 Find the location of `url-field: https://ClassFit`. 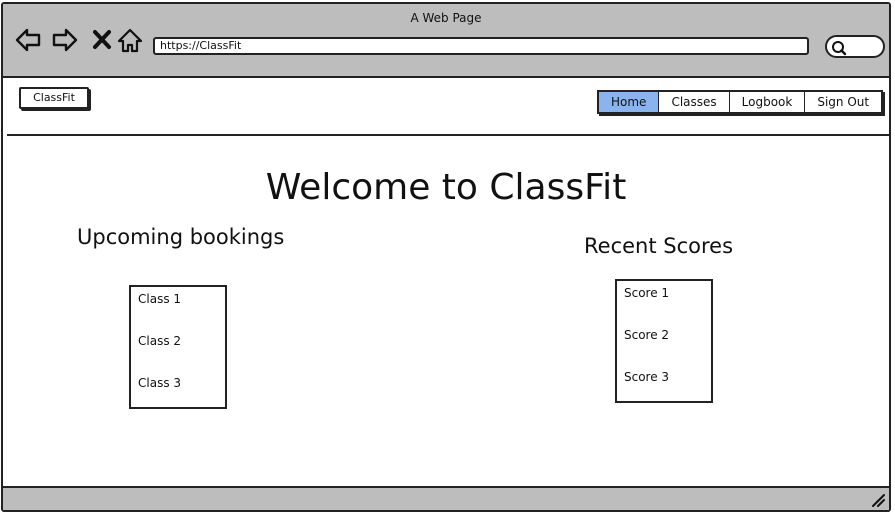

url-field: https://ClassFit is located at coordinates (481, 46).